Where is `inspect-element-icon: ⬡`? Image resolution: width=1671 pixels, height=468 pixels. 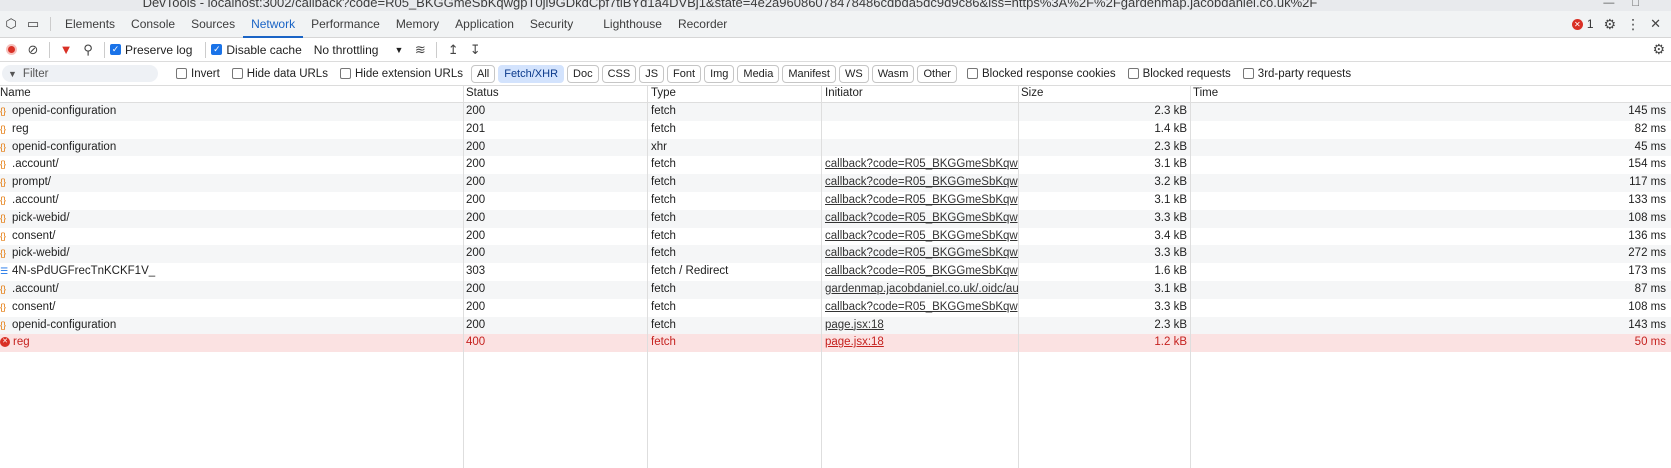 inspect-element-icon: ⬡ is located at coordinates (11, 24).